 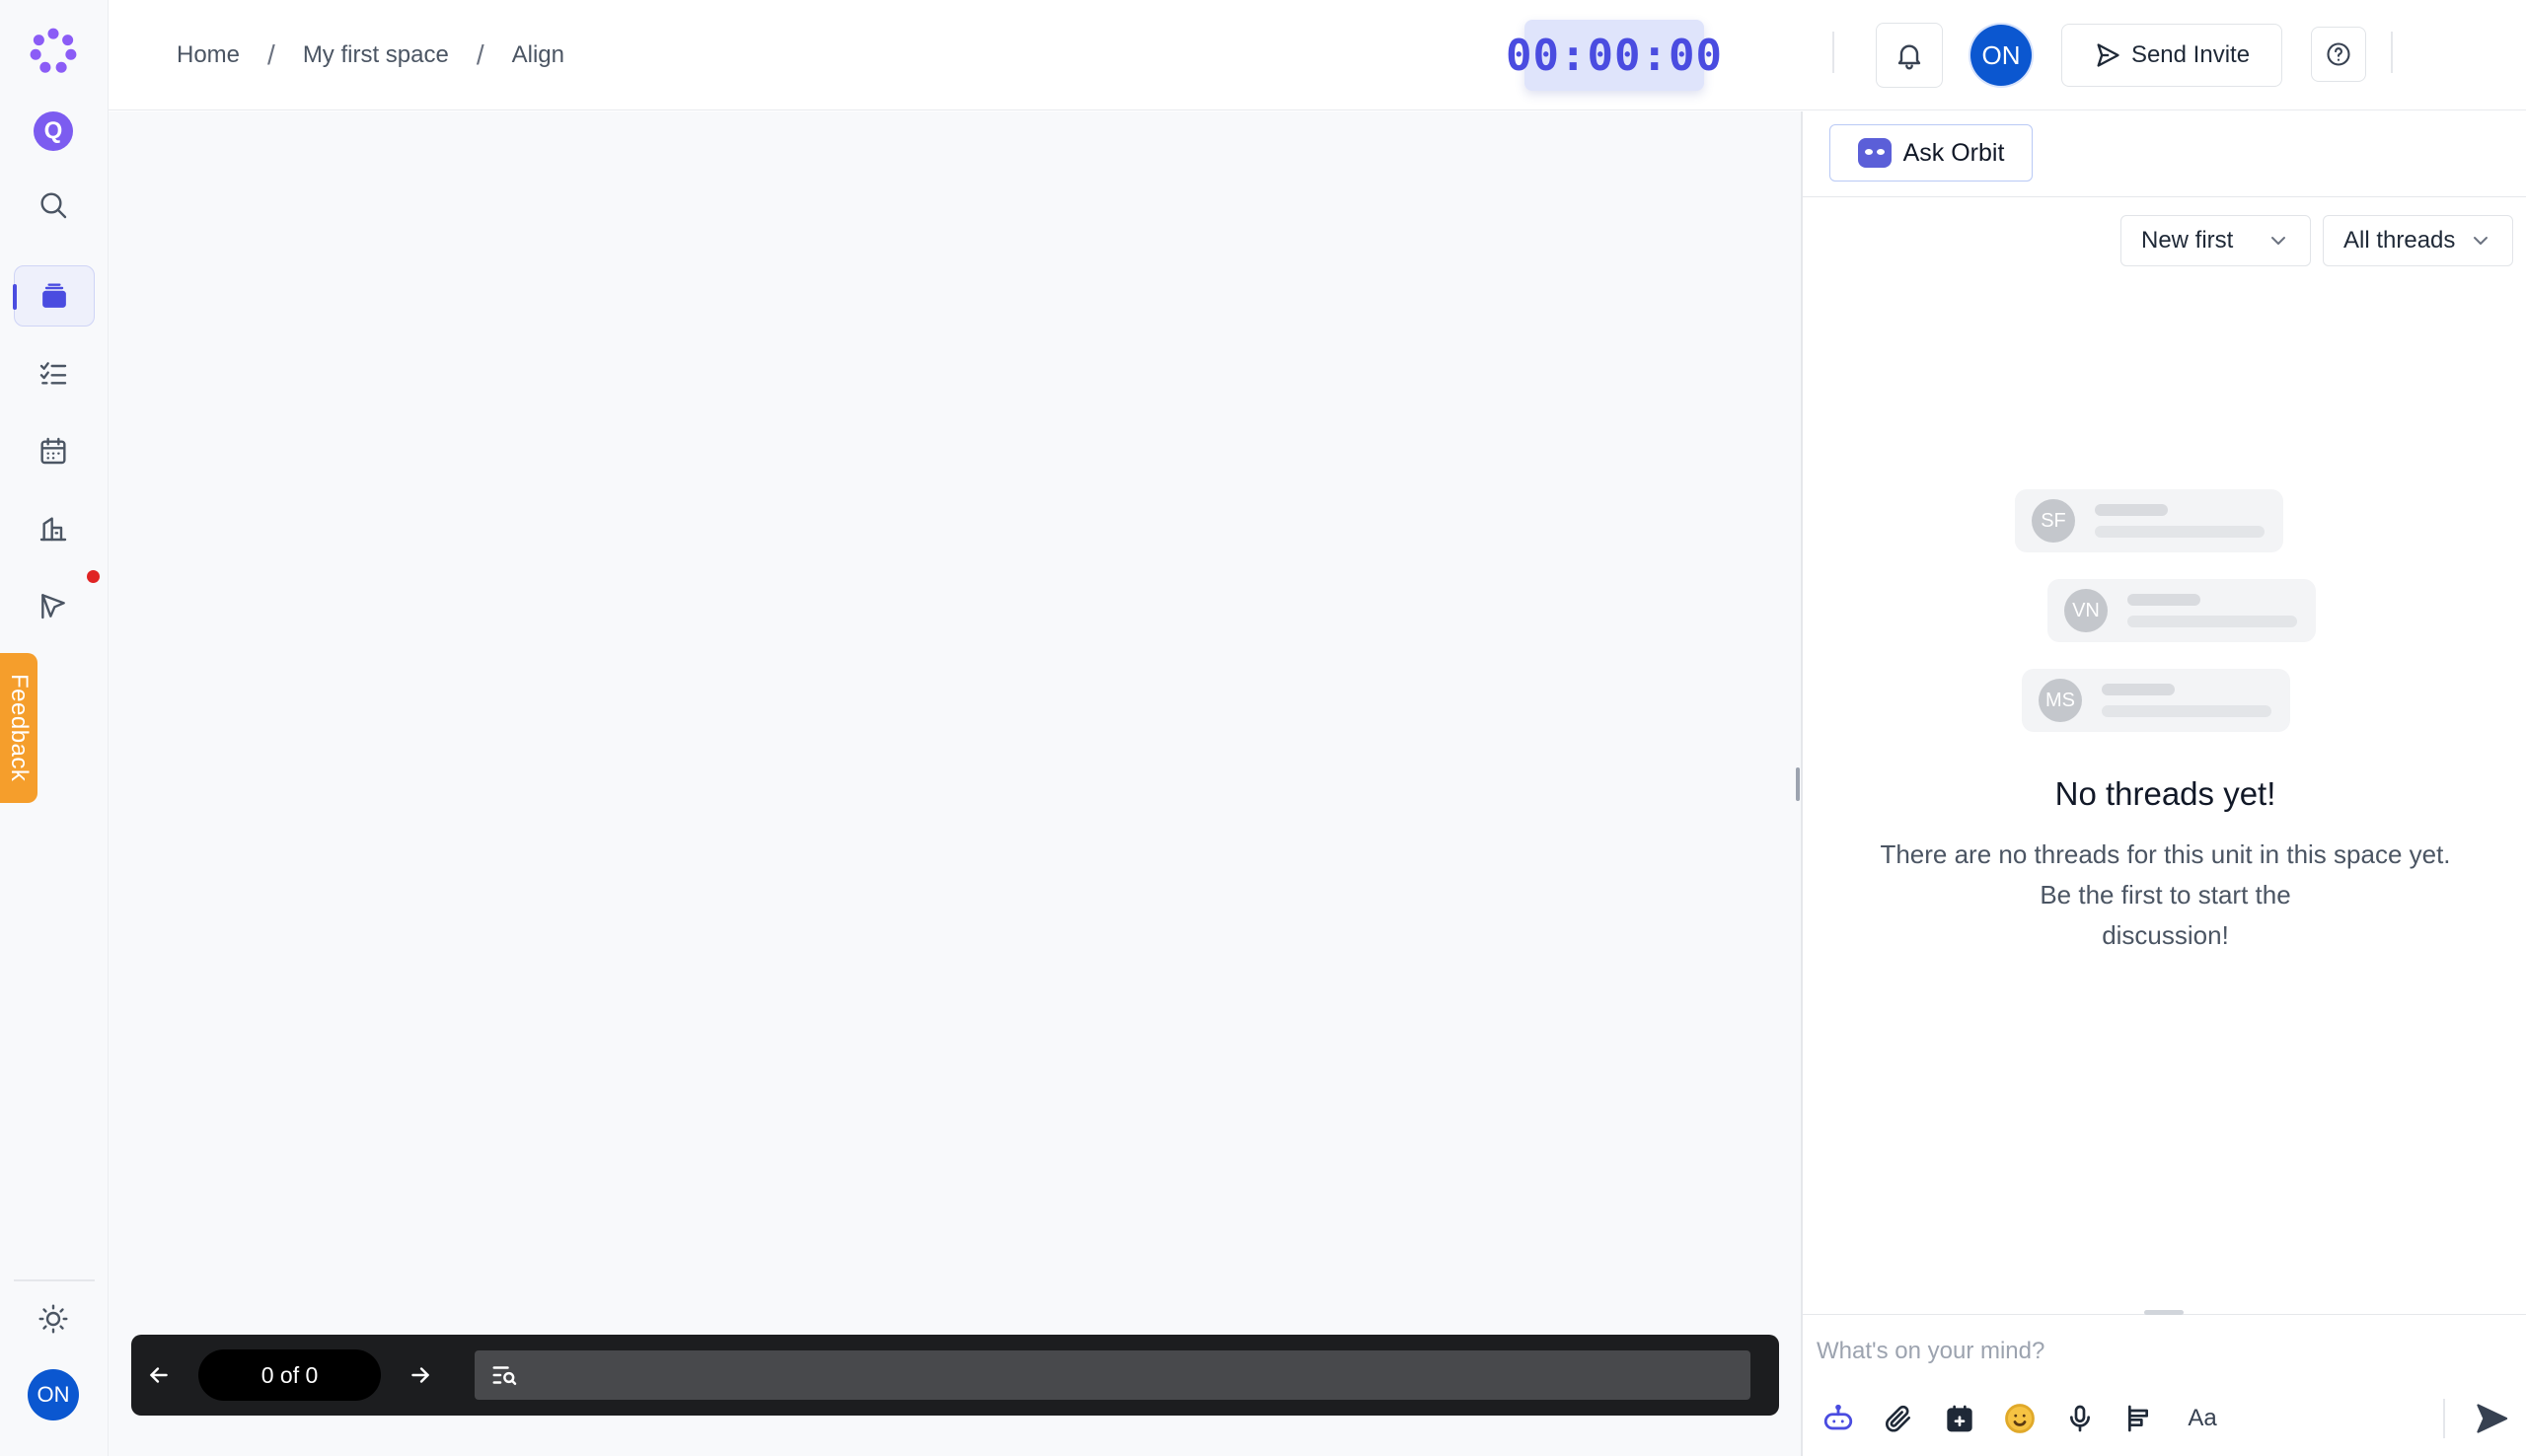 What do you see at coordinates (504, 1375) in the screenshot?
I see `search-list-icon` at bounding box center [504, 1375].